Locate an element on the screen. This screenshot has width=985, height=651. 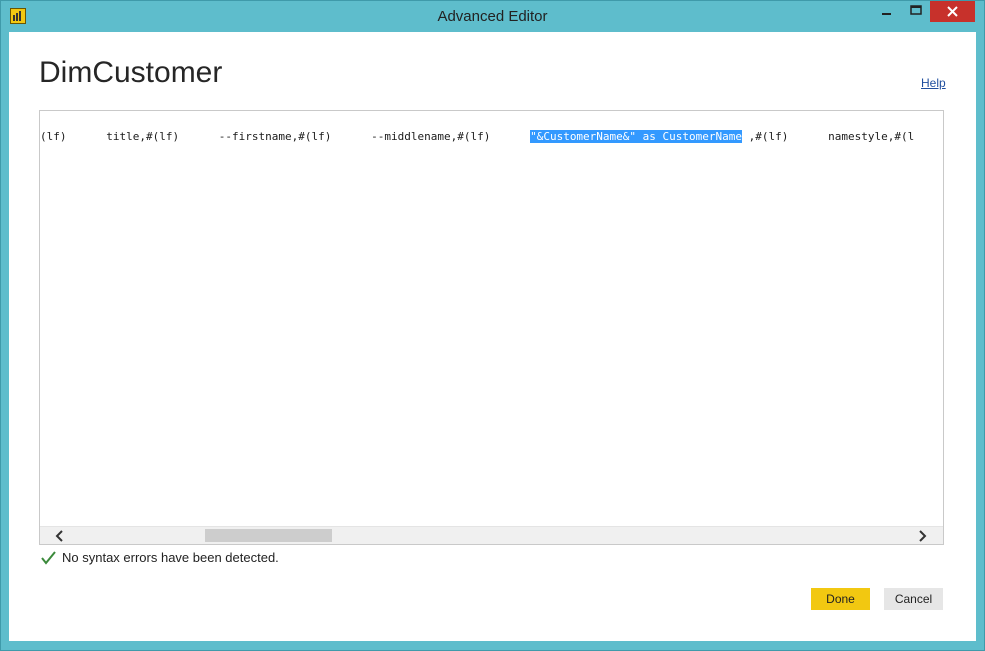
window-title: Advanced Editor is located at coordinates (492, 16).